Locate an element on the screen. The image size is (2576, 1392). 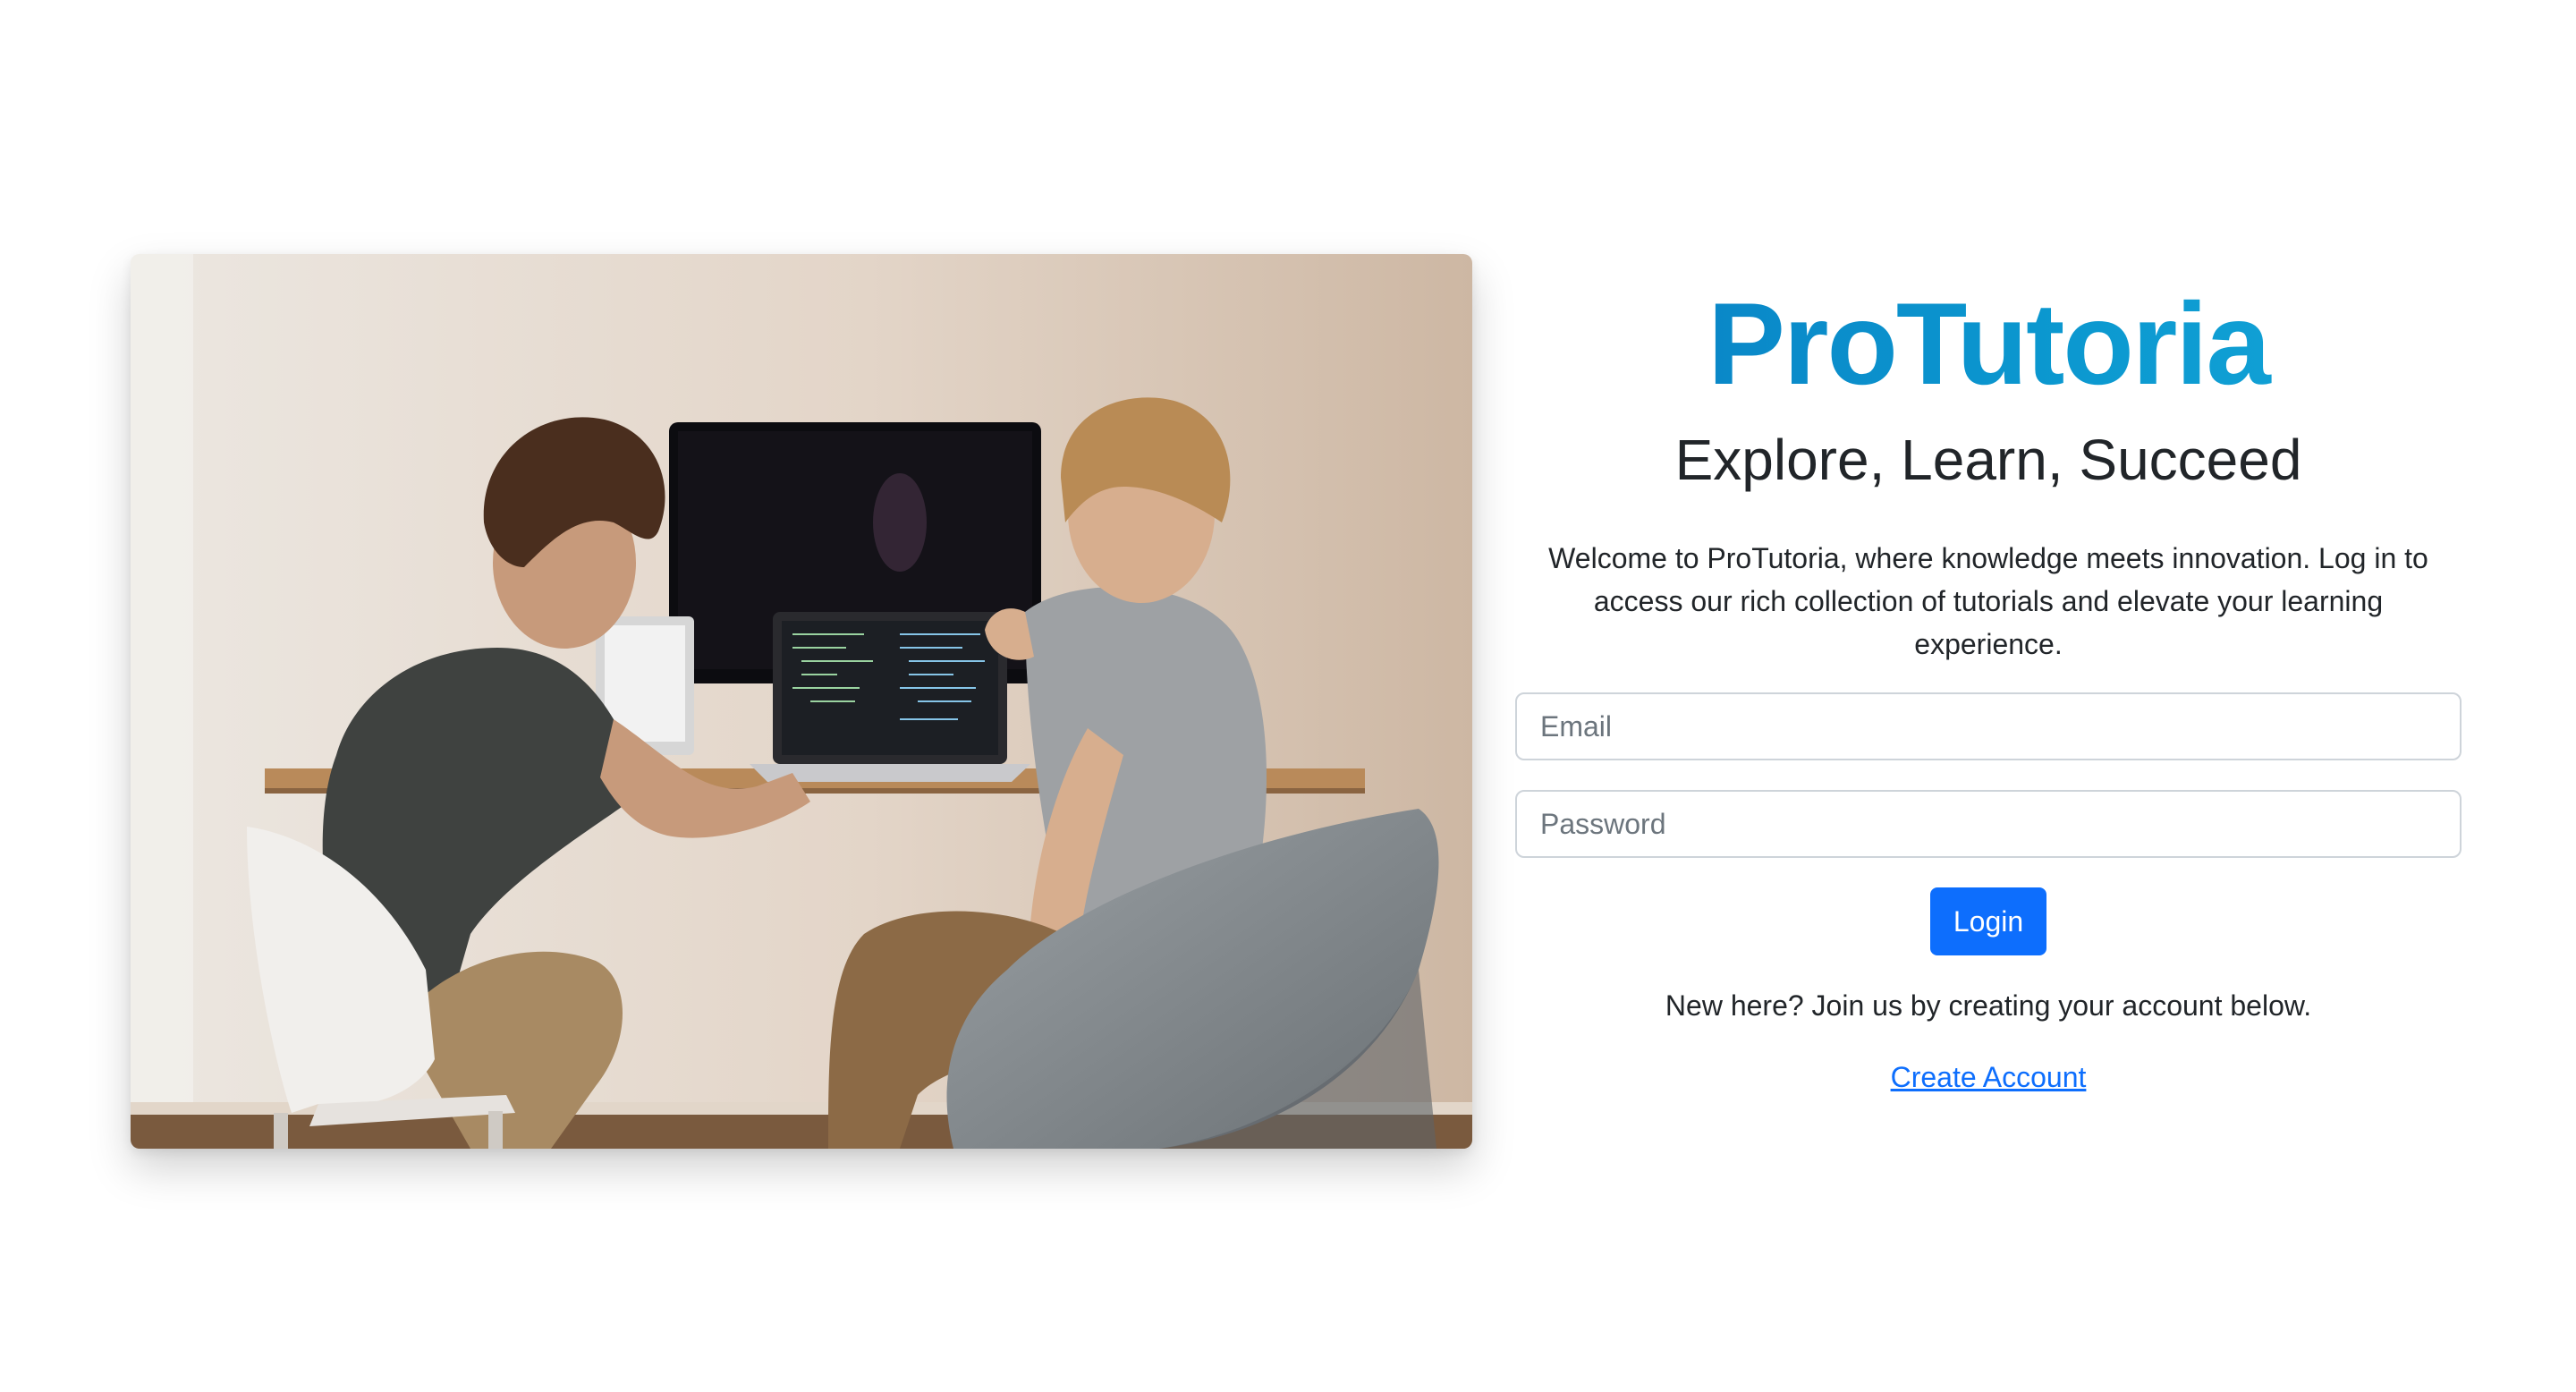
password-input is located at coordinates (1988, 824).